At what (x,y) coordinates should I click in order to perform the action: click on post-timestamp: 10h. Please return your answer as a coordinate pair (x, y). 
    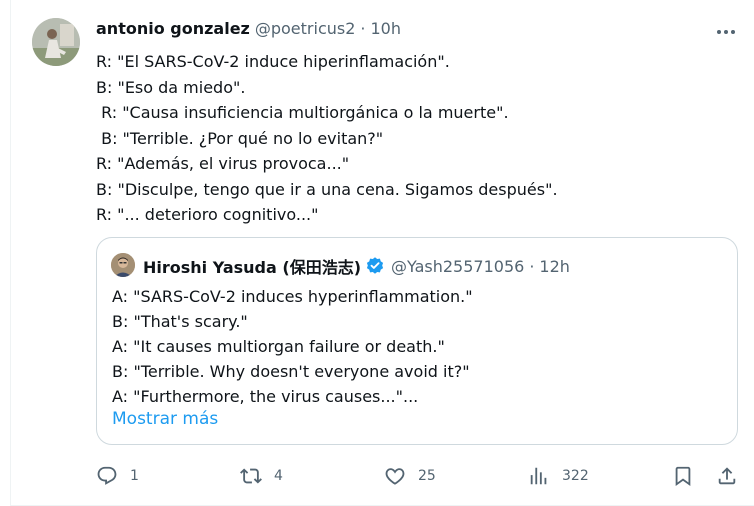
    Looking at the image, I should click on (386, 28).